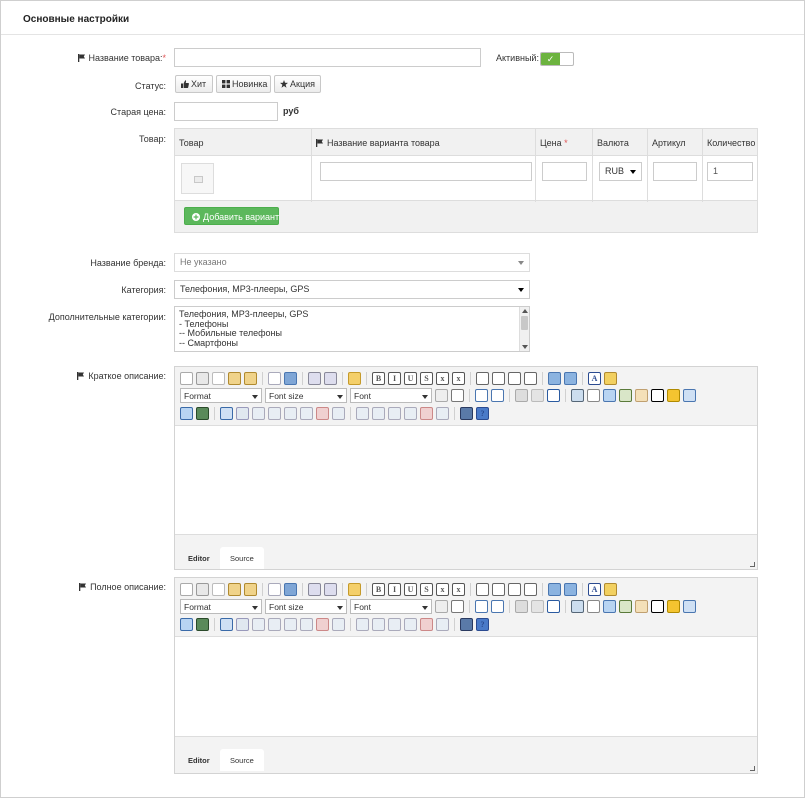 This screenshot has height=798, width=805. What do you see at coordinates (537, 395) in the screenshot?
I see `unlink-icon` at bounding box center [537, 395].